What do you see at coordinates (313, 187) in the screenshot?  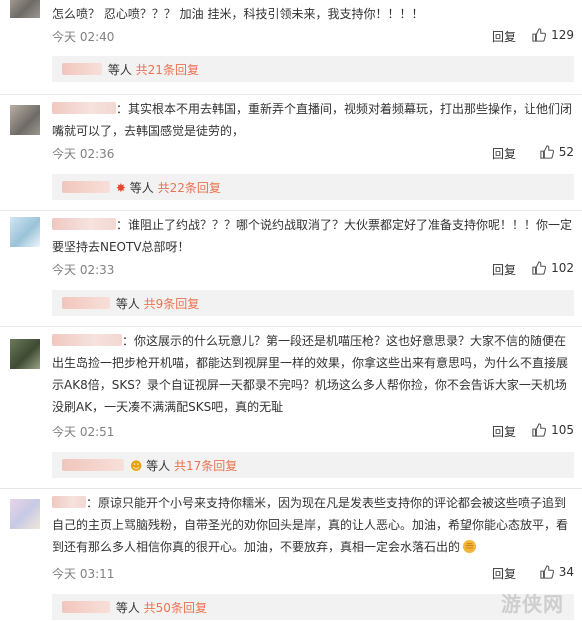 I see `subreply-box: ✸ 等人 共22条回复` at bounding box center [313, 187].